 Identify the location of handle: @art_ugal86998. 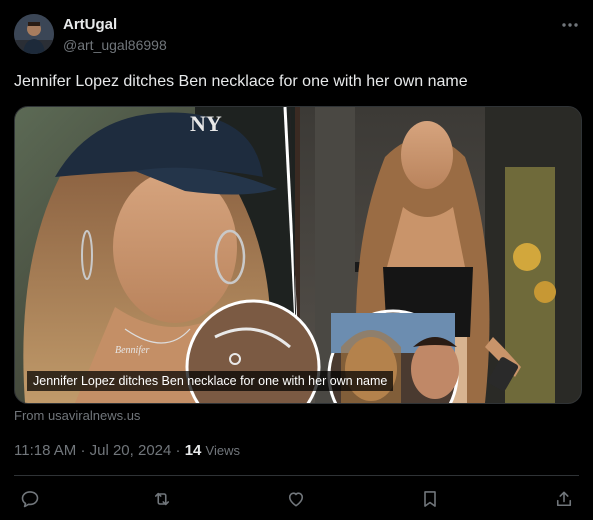
(115, 45).